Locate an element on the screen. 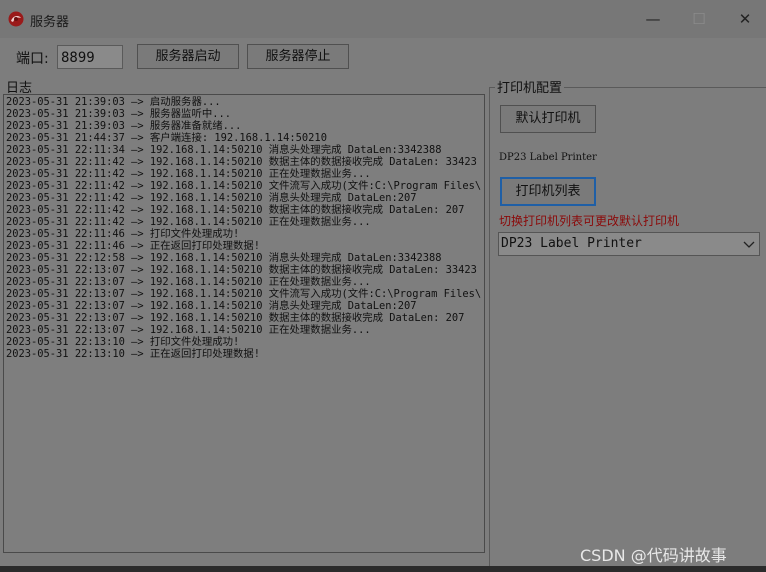 The height and width of the screenshot is (572, 766). title-bar: 服务器 — ☐ ✕ is located at coordinates (383, 19).